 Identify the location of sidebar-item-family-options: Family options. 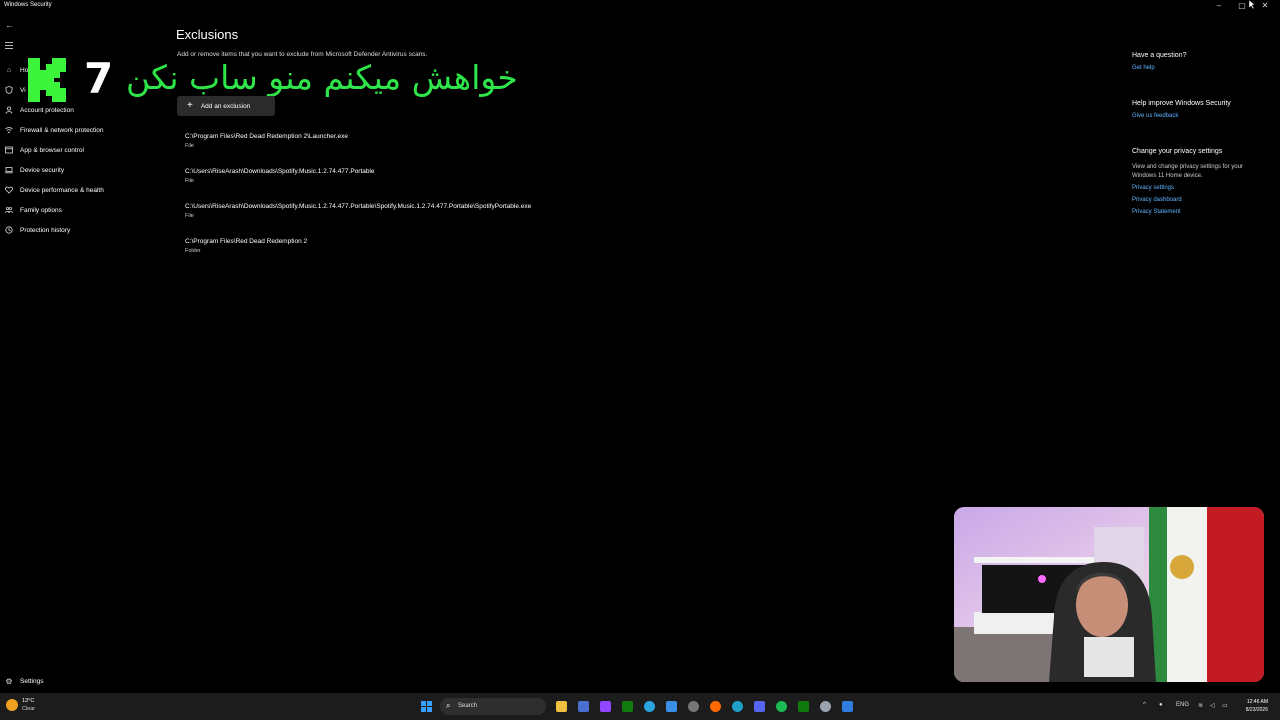
(85, 210).